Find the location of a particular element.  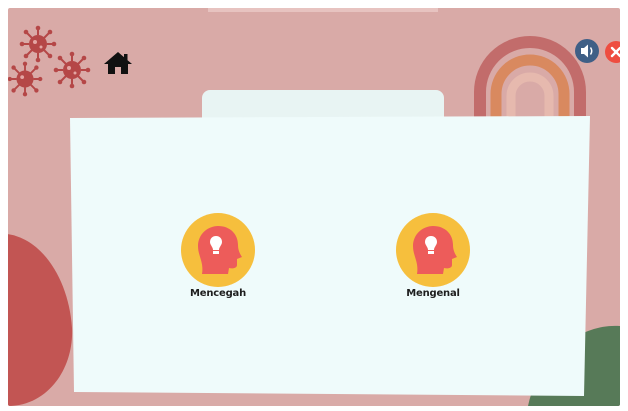

top-strip is located at coordinates (323, 10).